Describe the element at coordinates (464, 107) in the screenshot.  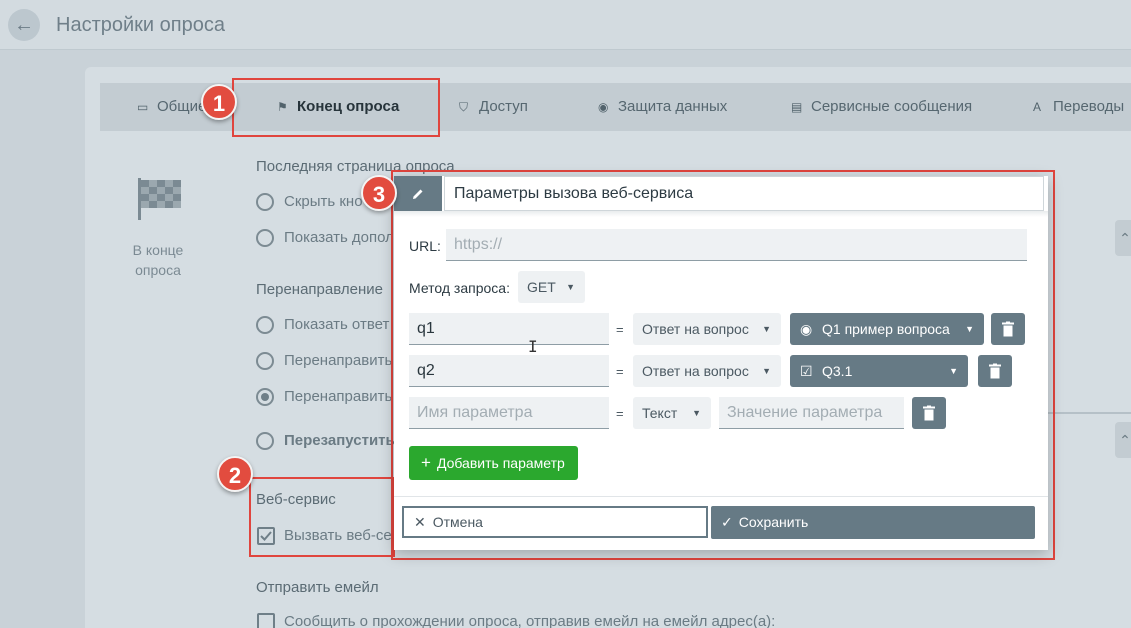
I see `shield-icon: ⛉` at that location.